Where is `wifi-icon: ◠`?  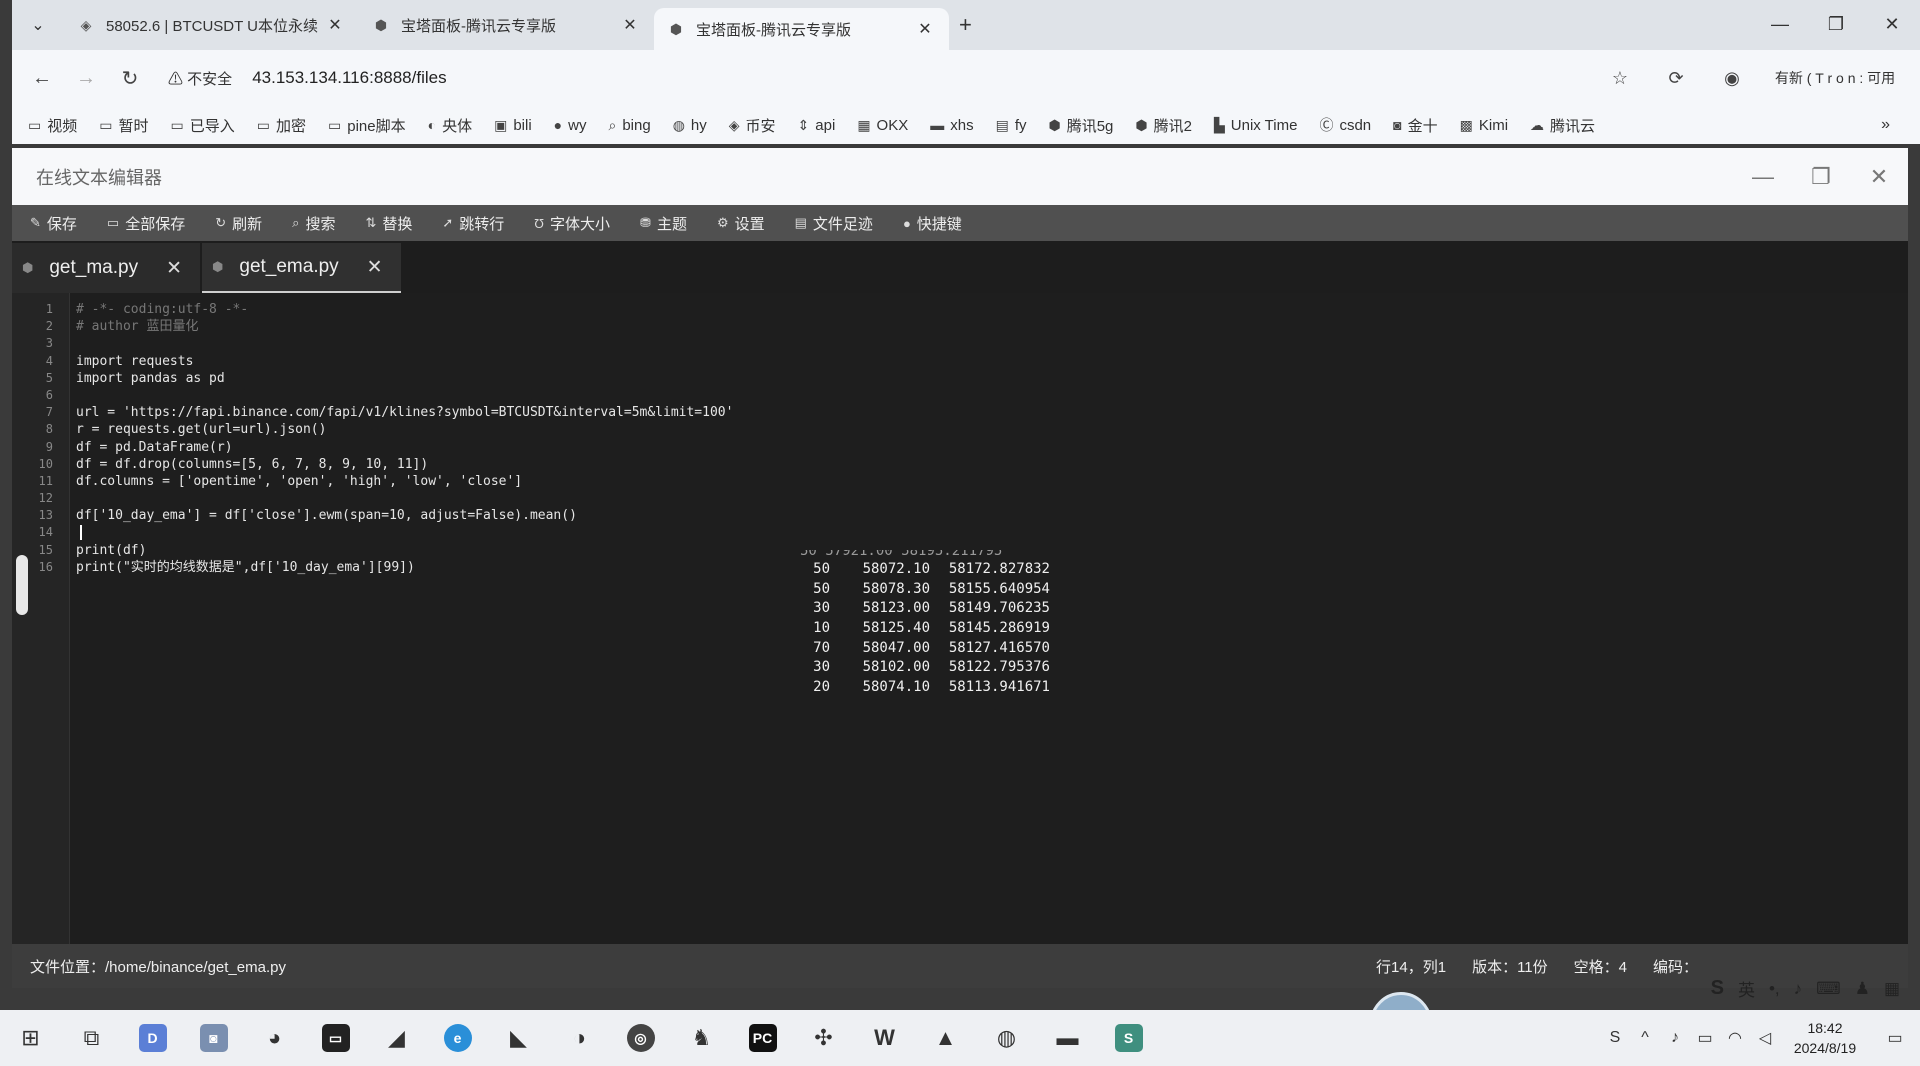 wifi-icon: ◠ is located at coordinates (1735, 1038).